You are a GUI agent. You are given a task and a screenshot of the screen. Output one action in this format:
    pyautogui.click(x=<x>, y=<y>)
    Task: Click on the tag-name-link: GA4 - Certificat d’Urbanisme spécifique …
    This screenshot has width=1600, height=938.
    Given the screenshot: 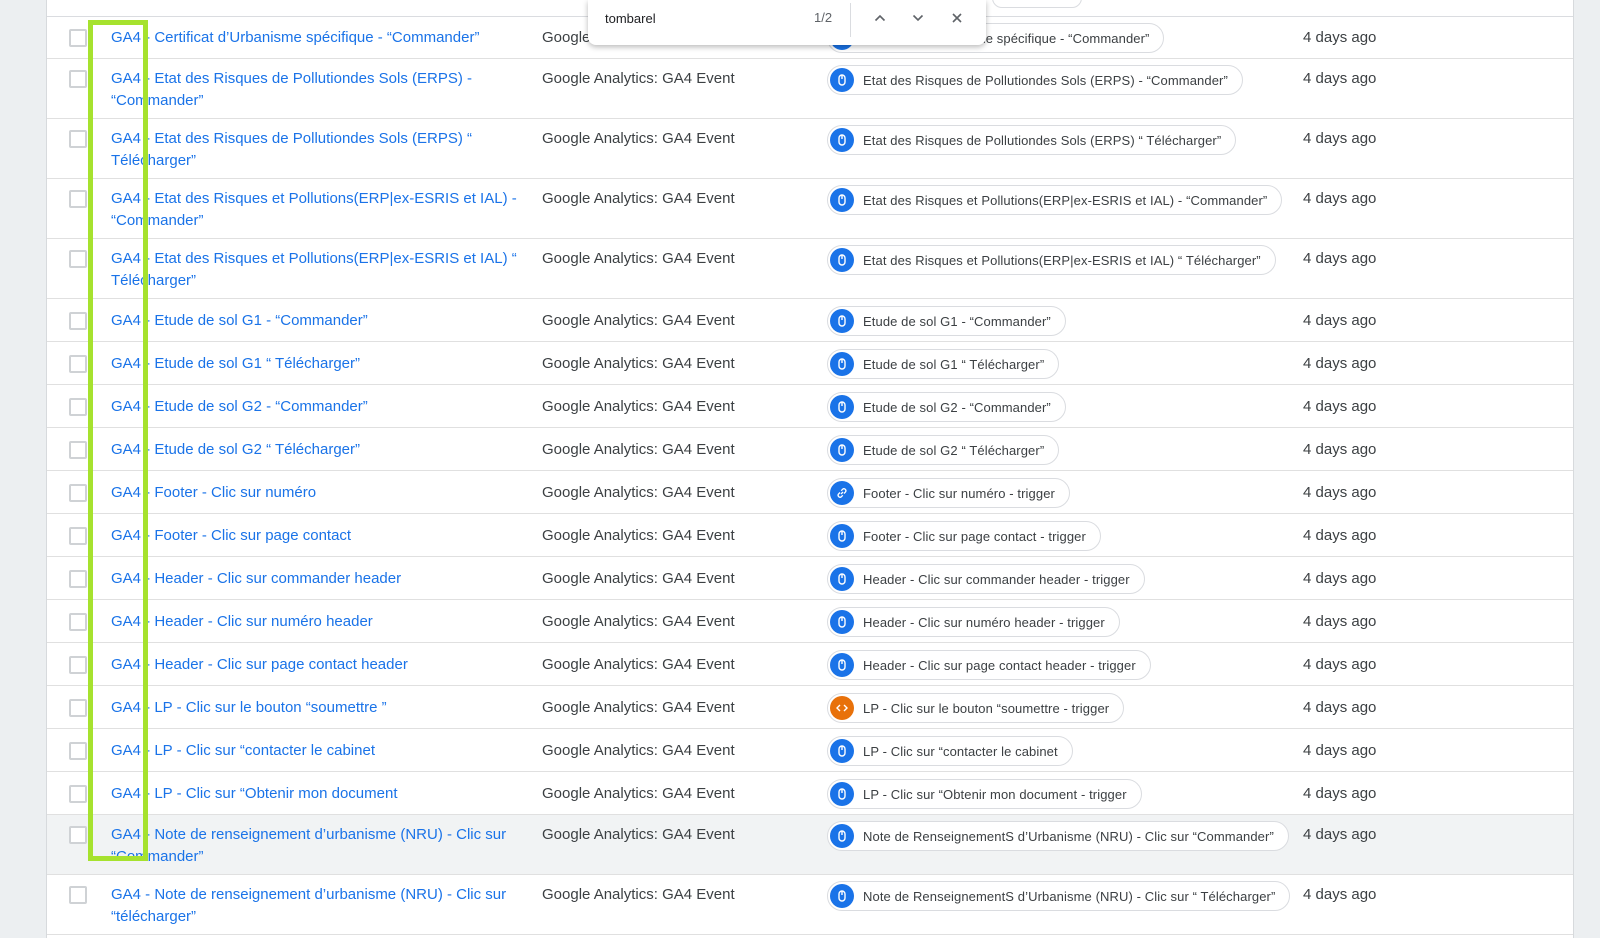 What is the action you would take?
    pyautogui.click(x=321, y=38)
    